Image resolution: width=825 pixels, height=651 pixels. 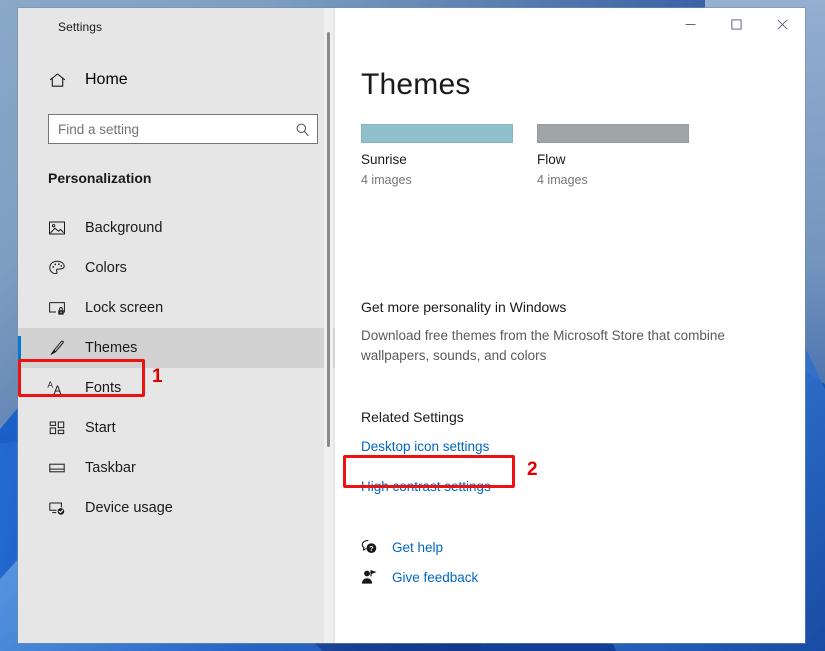 I want to click on personality-heading: Get more personality in Windows, so click(x=464, y=307).